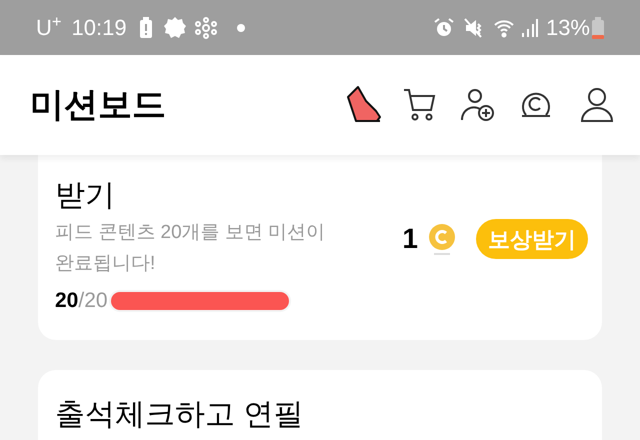 The height and width of the screenshot is (440, 640). Describe the element at coordinates (442, 239) in the screenshot. I see `coin-icon` at that location.